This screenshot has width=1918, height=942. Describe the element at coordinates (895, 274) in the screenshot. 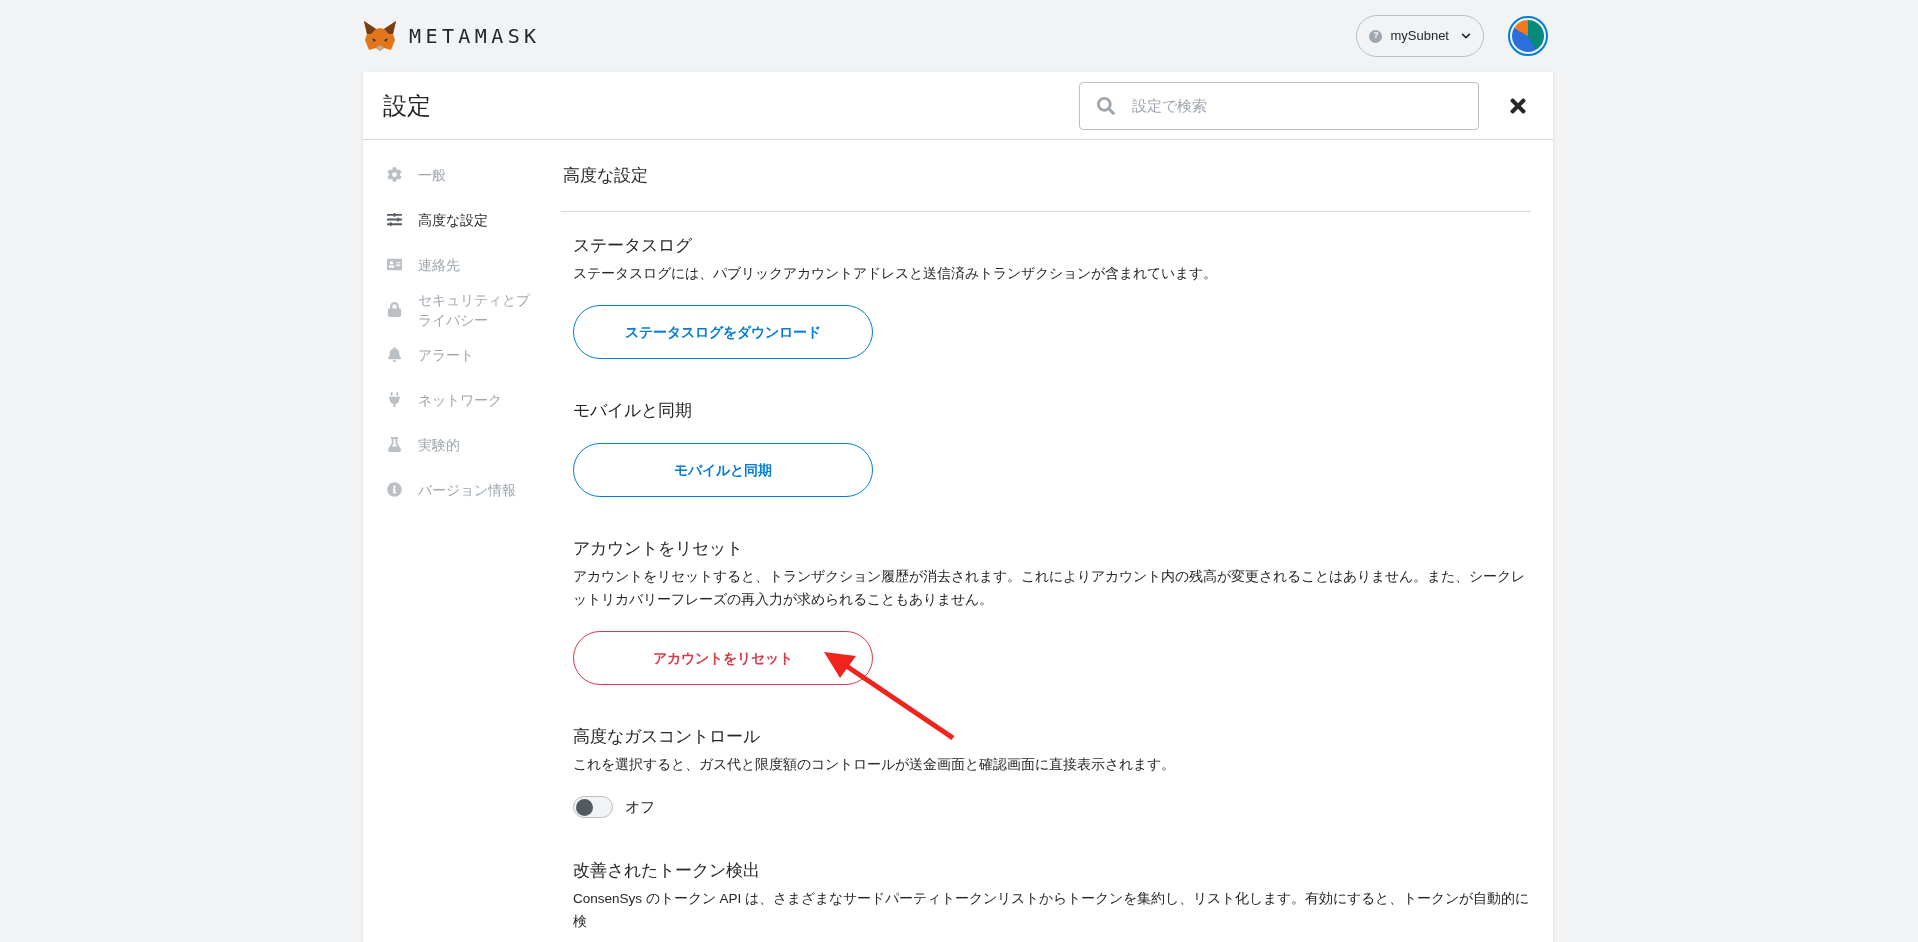

I see `section-description: ステータスログには、パブリックアカウントアドレスと送信済みトランザクションが含まれています。` at that location.